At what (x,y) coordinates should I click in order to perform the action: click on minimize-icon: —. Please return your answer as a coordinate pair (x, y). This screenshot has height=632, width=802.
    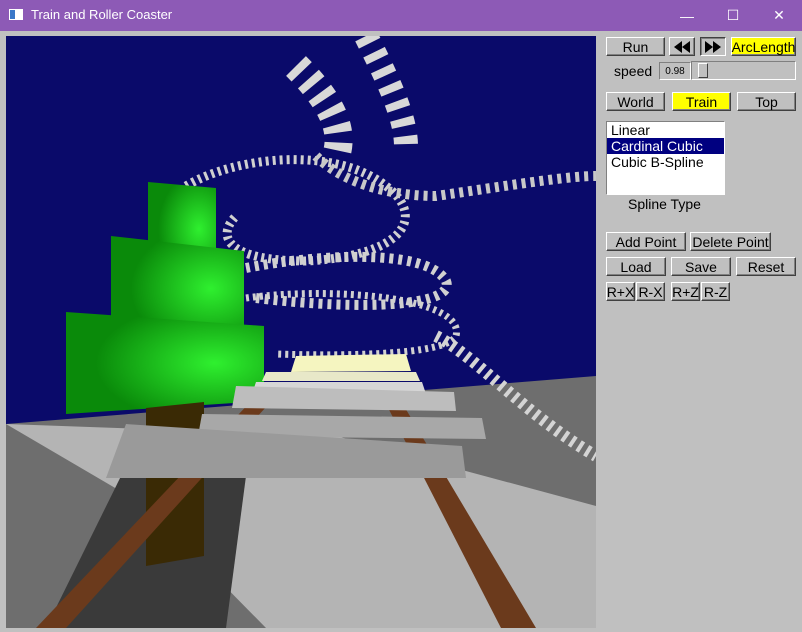
    Looking at the image, I should click on (687, 15).